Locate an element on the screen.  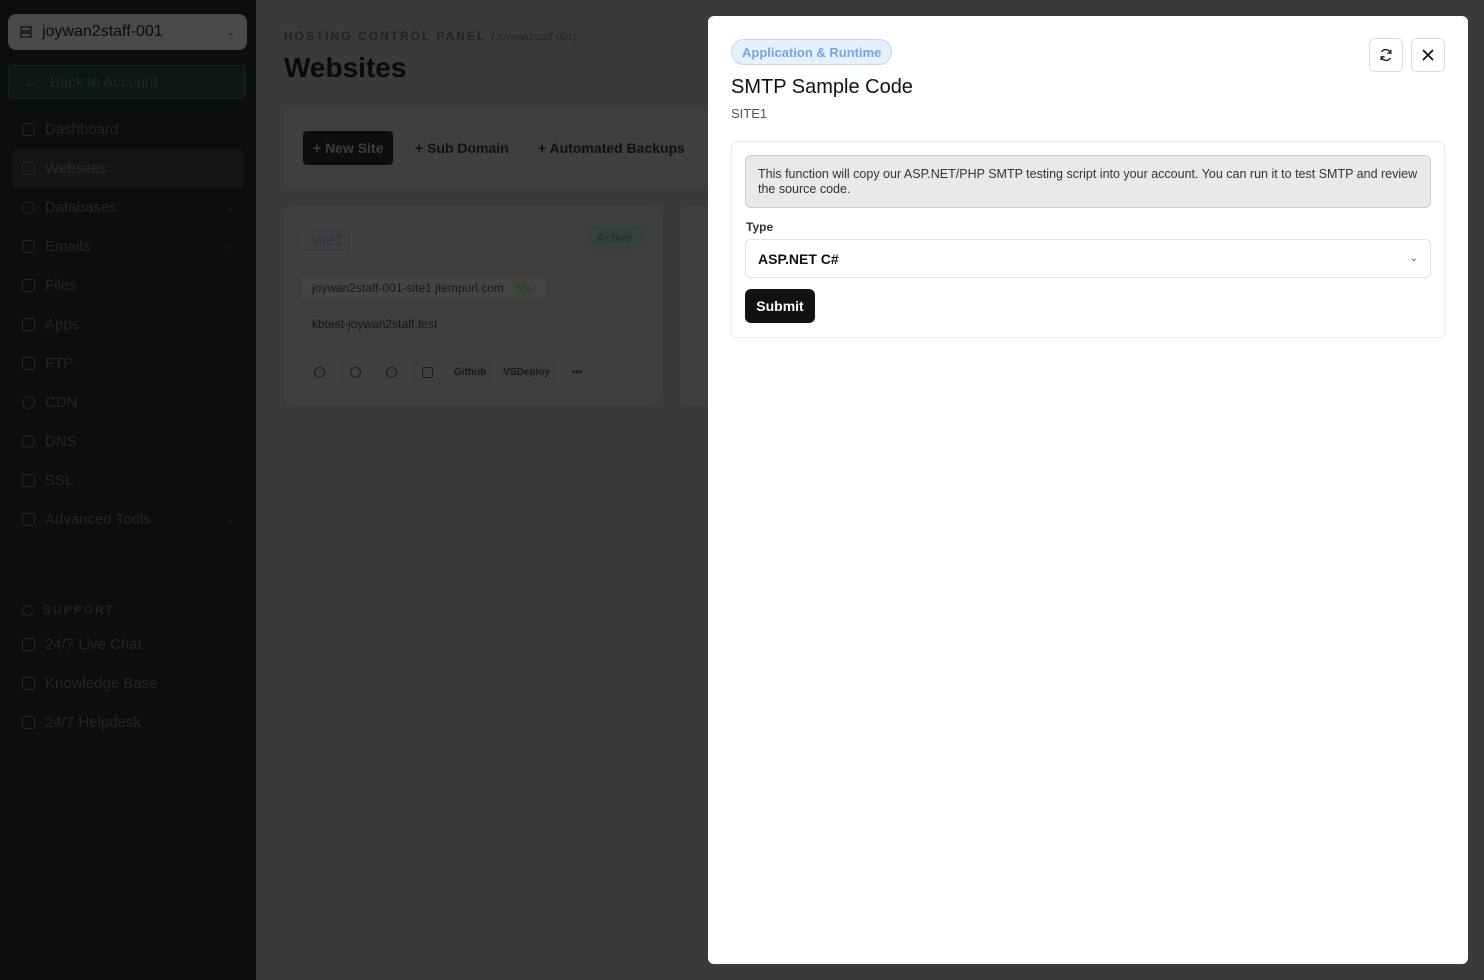
sidebar-item-ssl: SSL is located at coordinates (128, 480).